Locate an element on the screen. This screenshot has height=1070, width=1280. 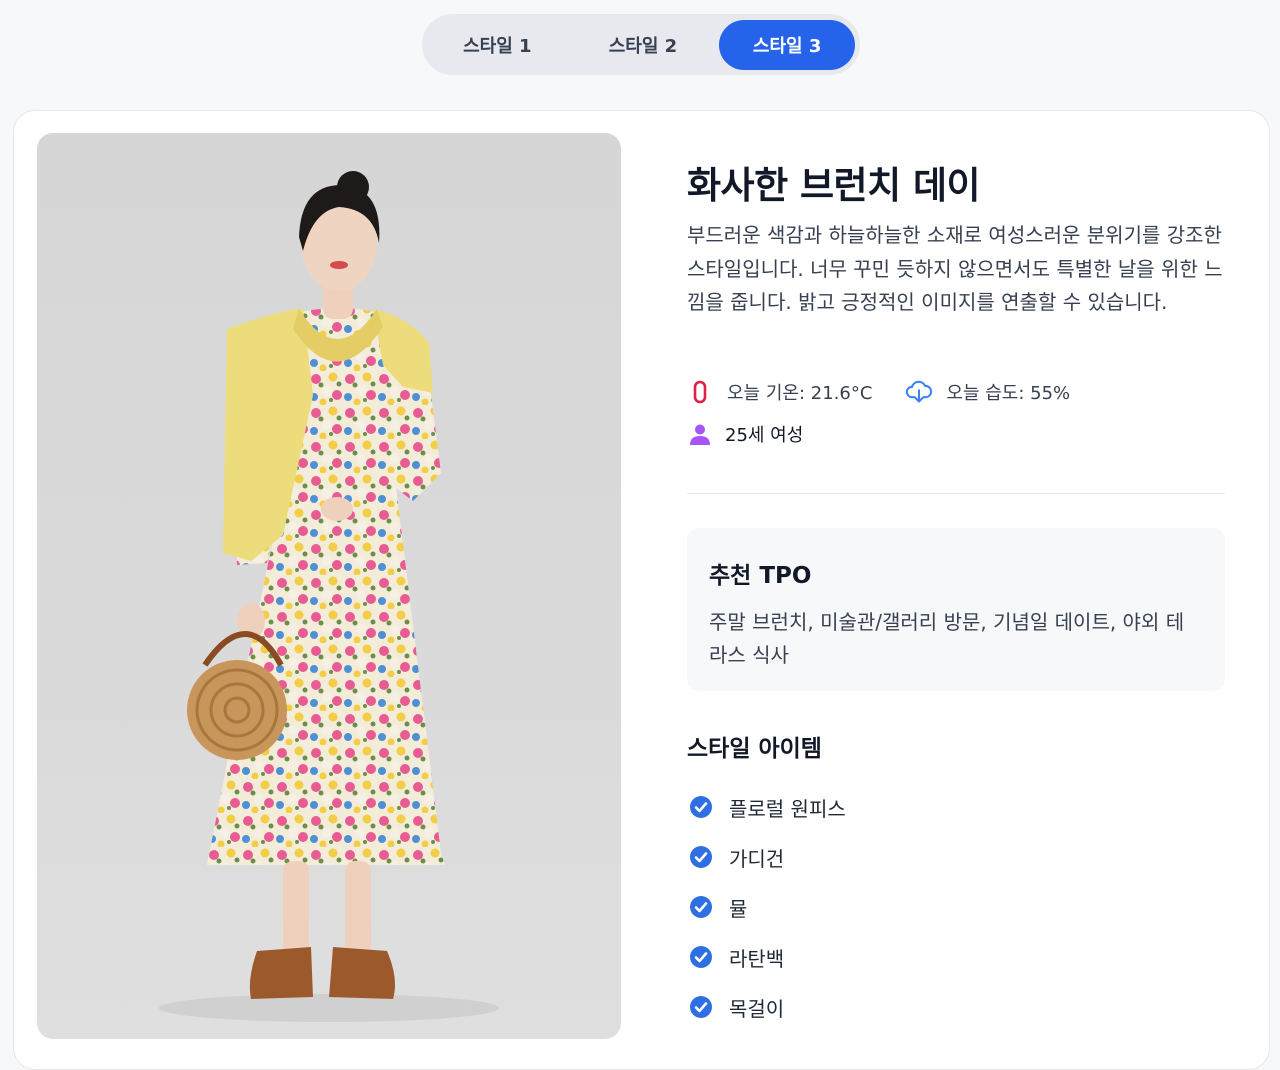
item-label: 가디건 is located at coordinates (757, 858).